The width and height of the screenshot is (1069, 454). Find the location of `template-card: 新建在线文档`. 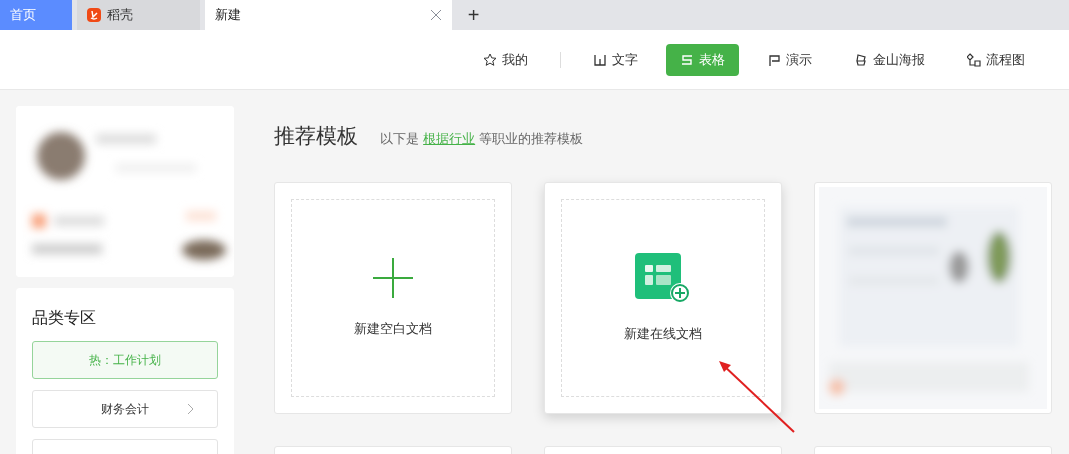

template-card: 新建在线文档 is located at coordinates (663, 298).